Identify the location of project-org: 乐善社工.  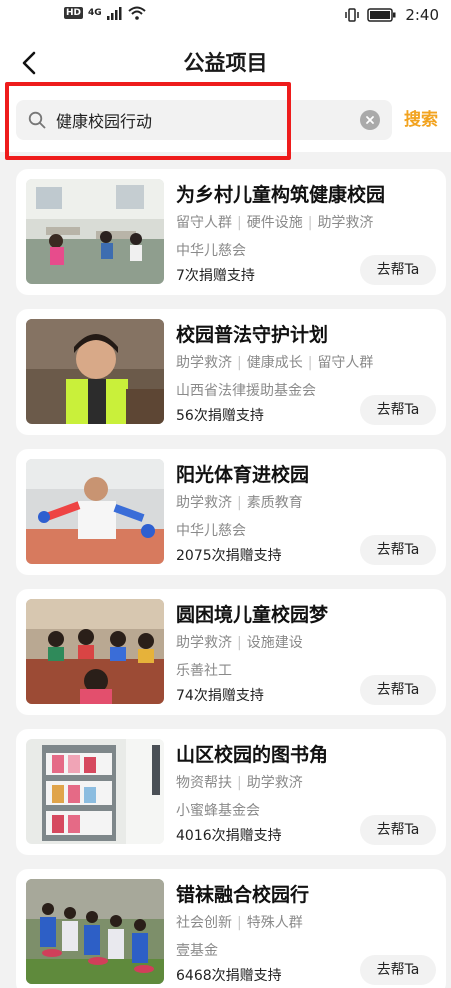
(204, 671).